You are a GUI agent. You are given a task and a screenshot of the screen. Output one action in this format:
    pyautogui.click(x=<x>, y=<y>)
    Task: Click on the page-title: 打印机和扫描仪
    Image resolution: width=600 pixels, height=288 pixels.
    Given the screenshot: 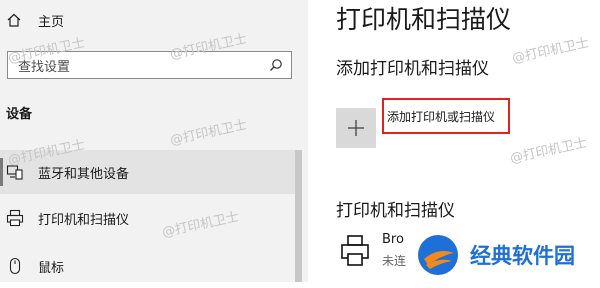 What is the action you would take?
    pyautogui.click(x=424, y=19)
    